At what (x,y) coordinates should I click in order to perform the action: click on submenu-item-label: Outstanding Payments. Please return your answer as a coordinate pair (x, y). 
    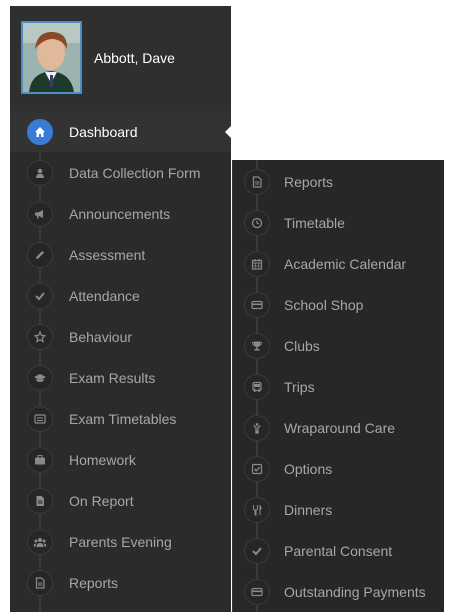
    Looking at the image, I should click on (355, 591).